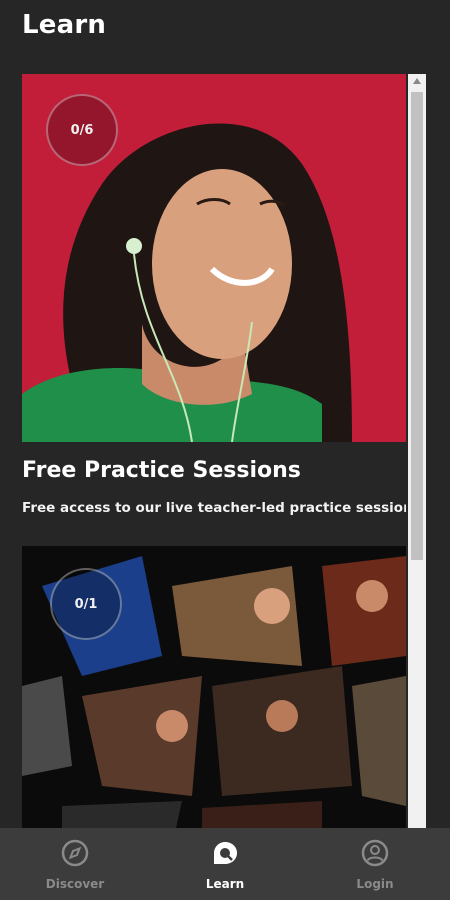 This screenshot has height=900, width=450. I want to click on scrollbar, so click(417, 451).